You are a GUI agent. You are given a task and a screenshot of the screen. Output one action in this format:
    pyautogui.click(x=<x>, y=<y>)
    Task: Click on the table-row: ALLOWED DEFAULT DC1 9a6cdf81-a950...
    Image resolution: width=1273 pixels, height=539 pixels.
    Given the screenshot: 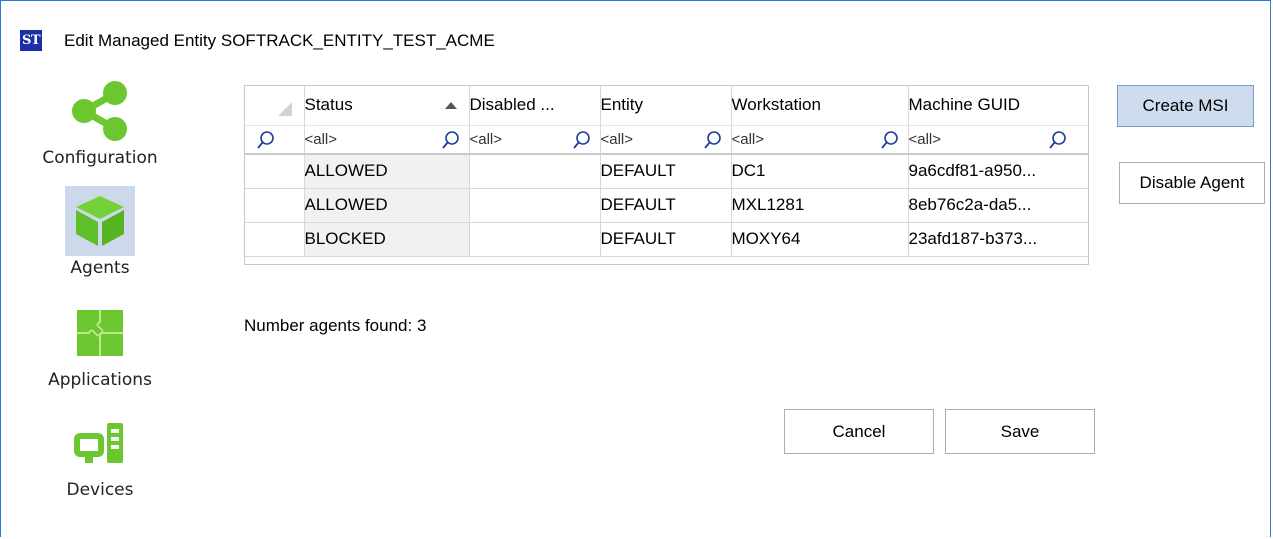 What is the action you would take?
    pyautogui.click(x=666, y=171)
    